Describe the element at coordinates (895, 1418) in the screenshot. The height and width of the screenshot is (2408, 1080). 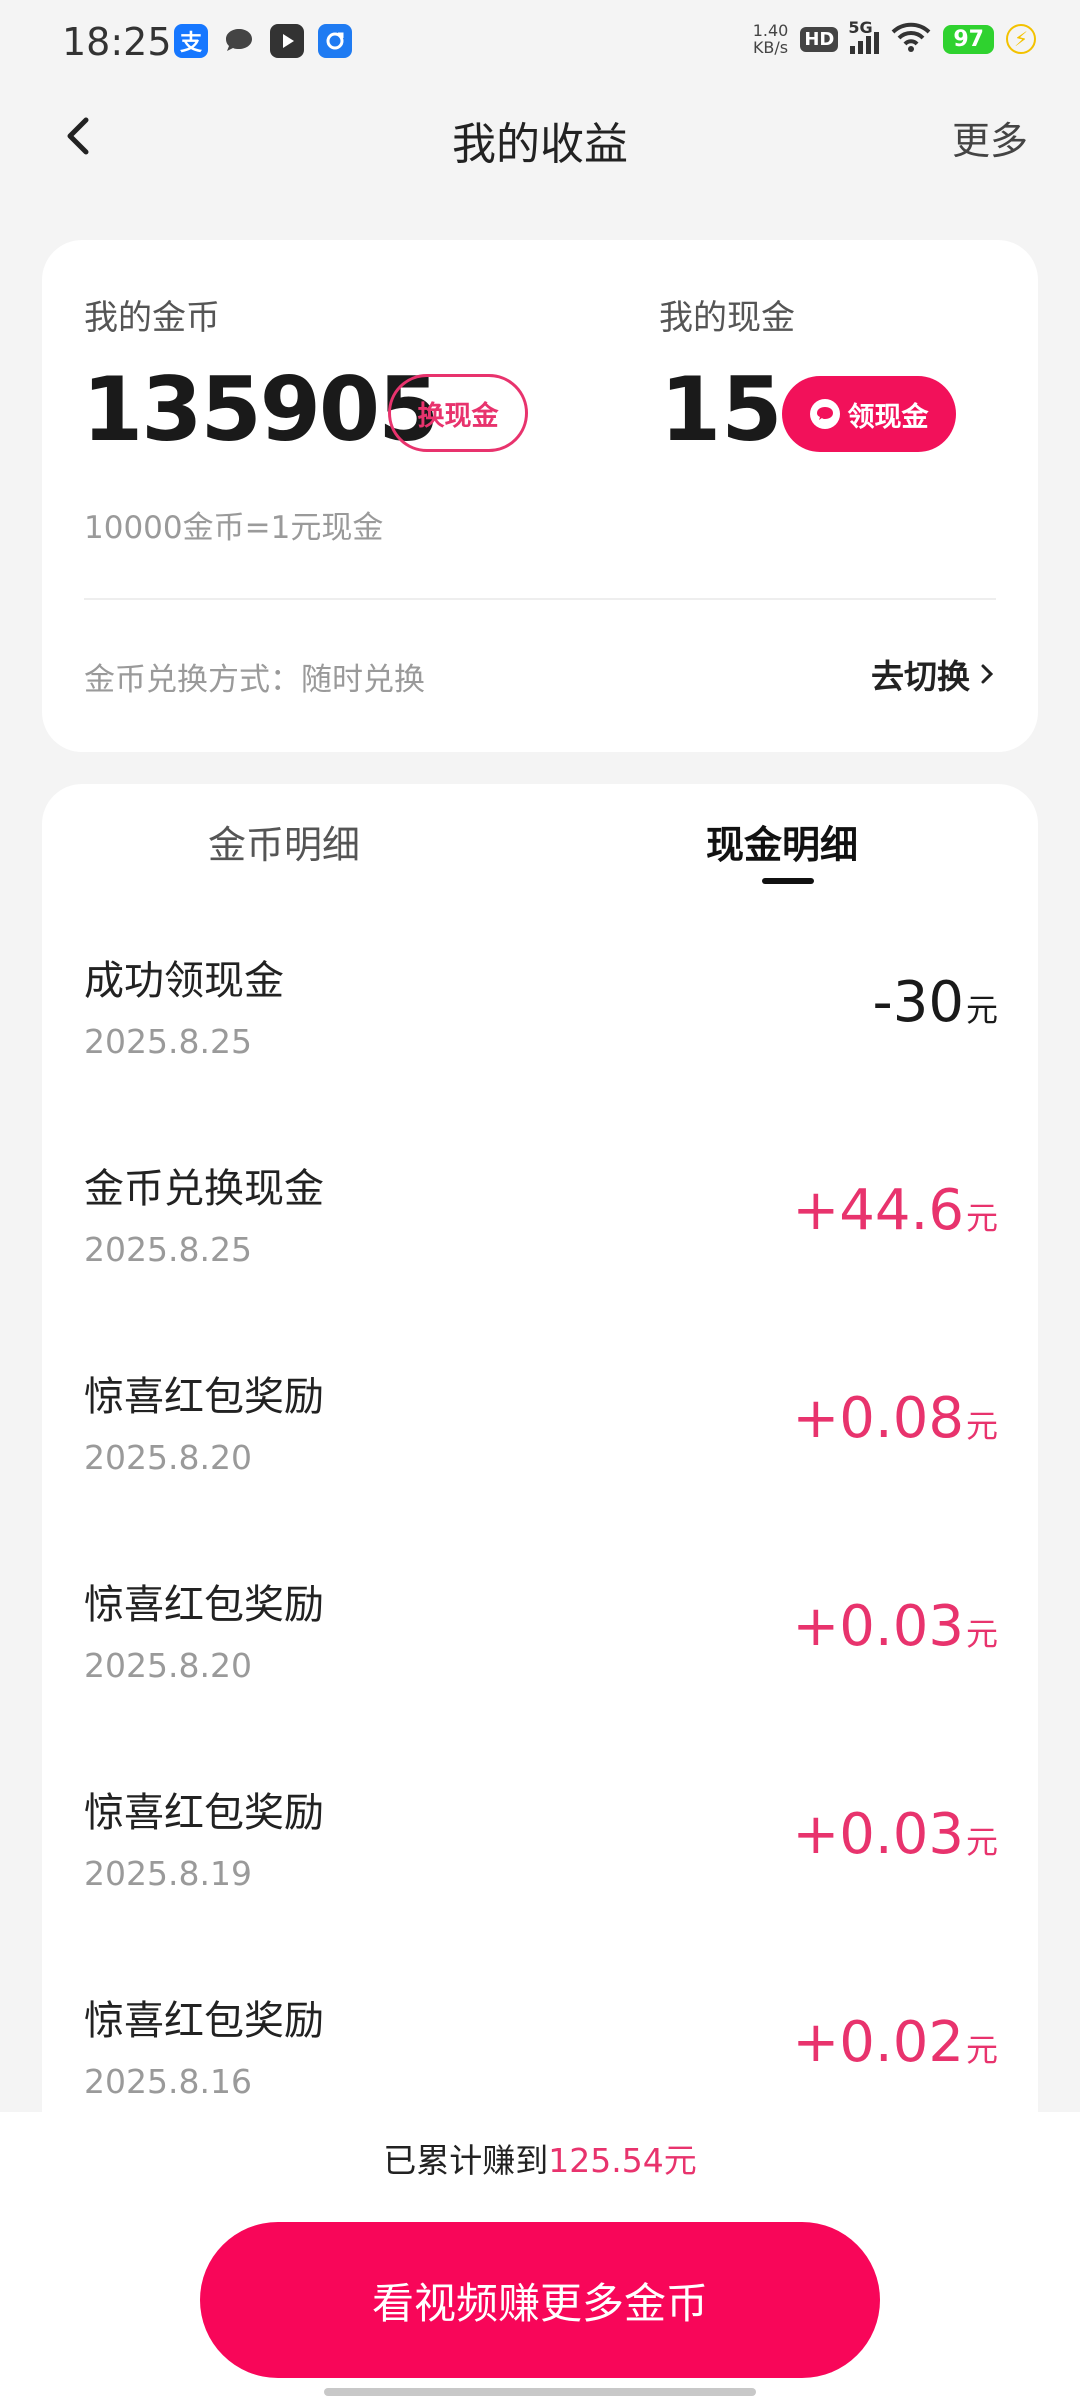
I see `record-amount: +0.08 元` at that location.